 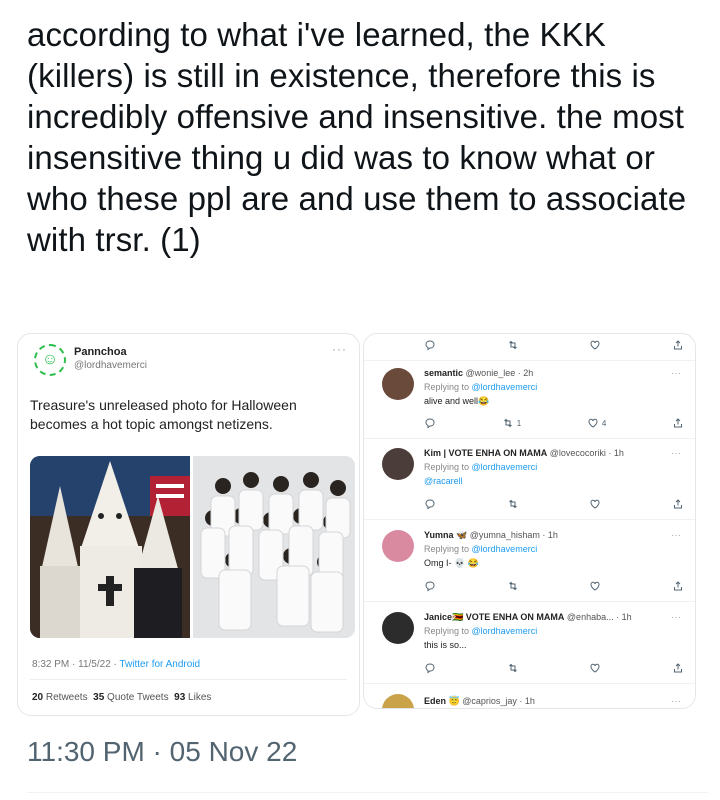 I want to click on reply-author: semantic, so click(x=444, y=373).